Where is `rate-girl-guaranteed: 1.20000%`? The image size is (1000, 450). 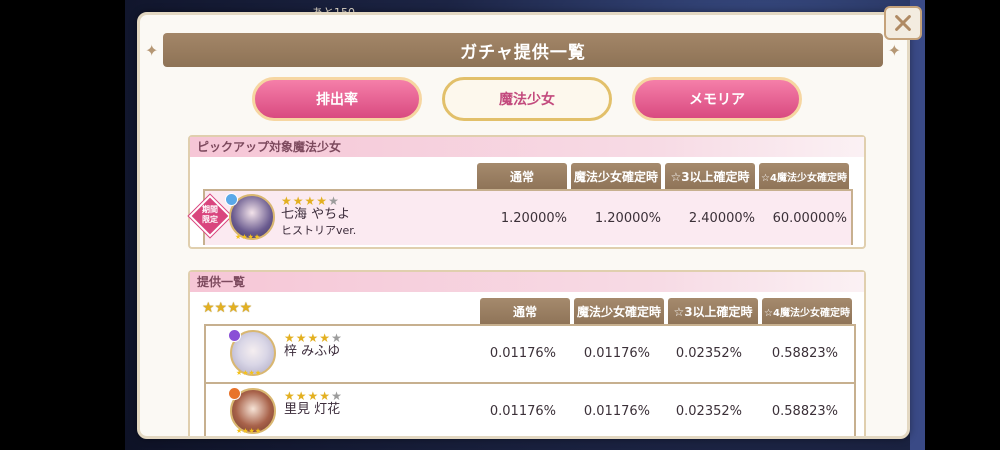 rate-girl-guaranteed: 1.20000% is located at coordinates (627, 218).